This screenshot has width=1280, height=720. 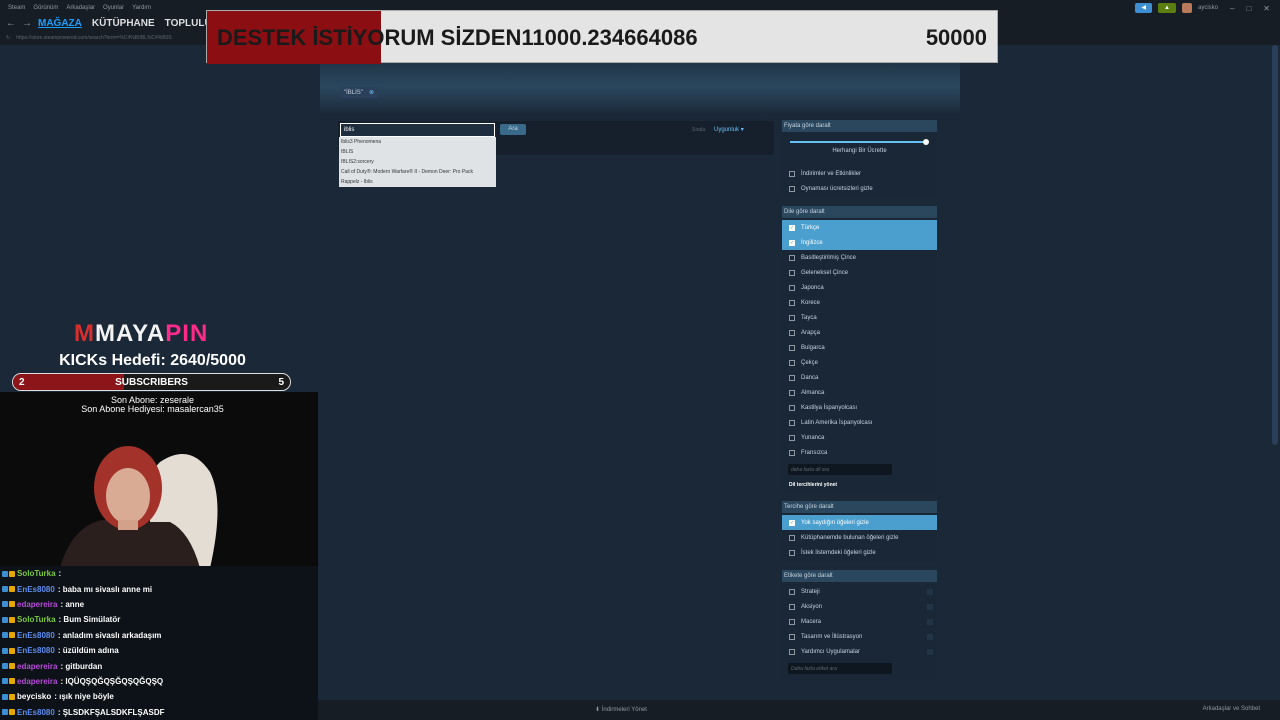 What do you see at coordinates (859, 242) in the screenshot?
I see `checkbox-row: ✓ İngilizce` at bounding box center [859, 242].